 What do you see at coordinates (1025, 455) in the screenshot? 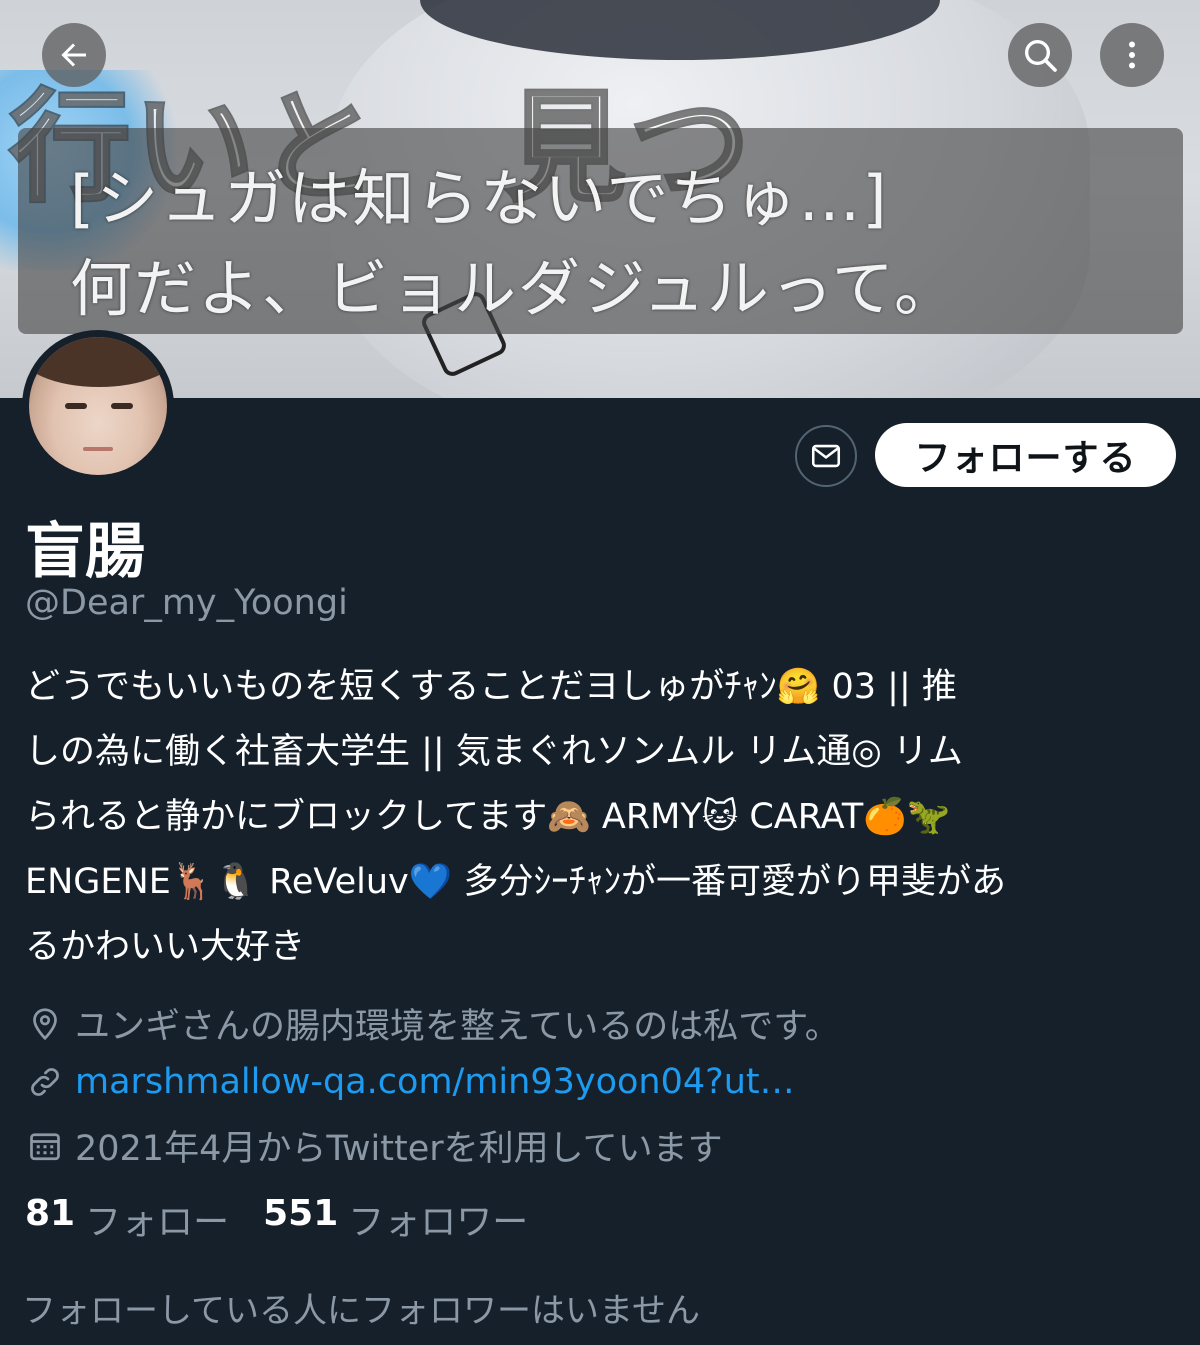
I see `follow-button: フォローする` at bounding box center [1025, 455].